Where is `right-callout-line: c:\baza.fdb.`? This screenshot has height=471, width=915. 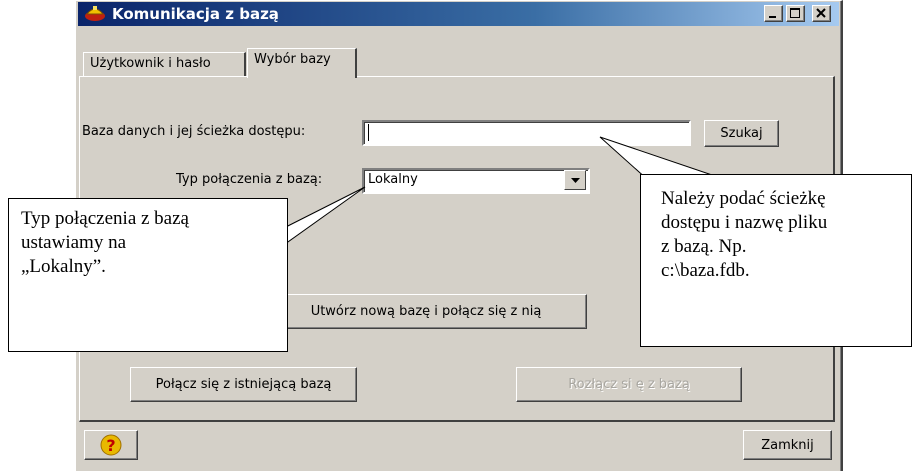 right-callout-line: c:\baza.fdb. is located at coordinates (705, 270).